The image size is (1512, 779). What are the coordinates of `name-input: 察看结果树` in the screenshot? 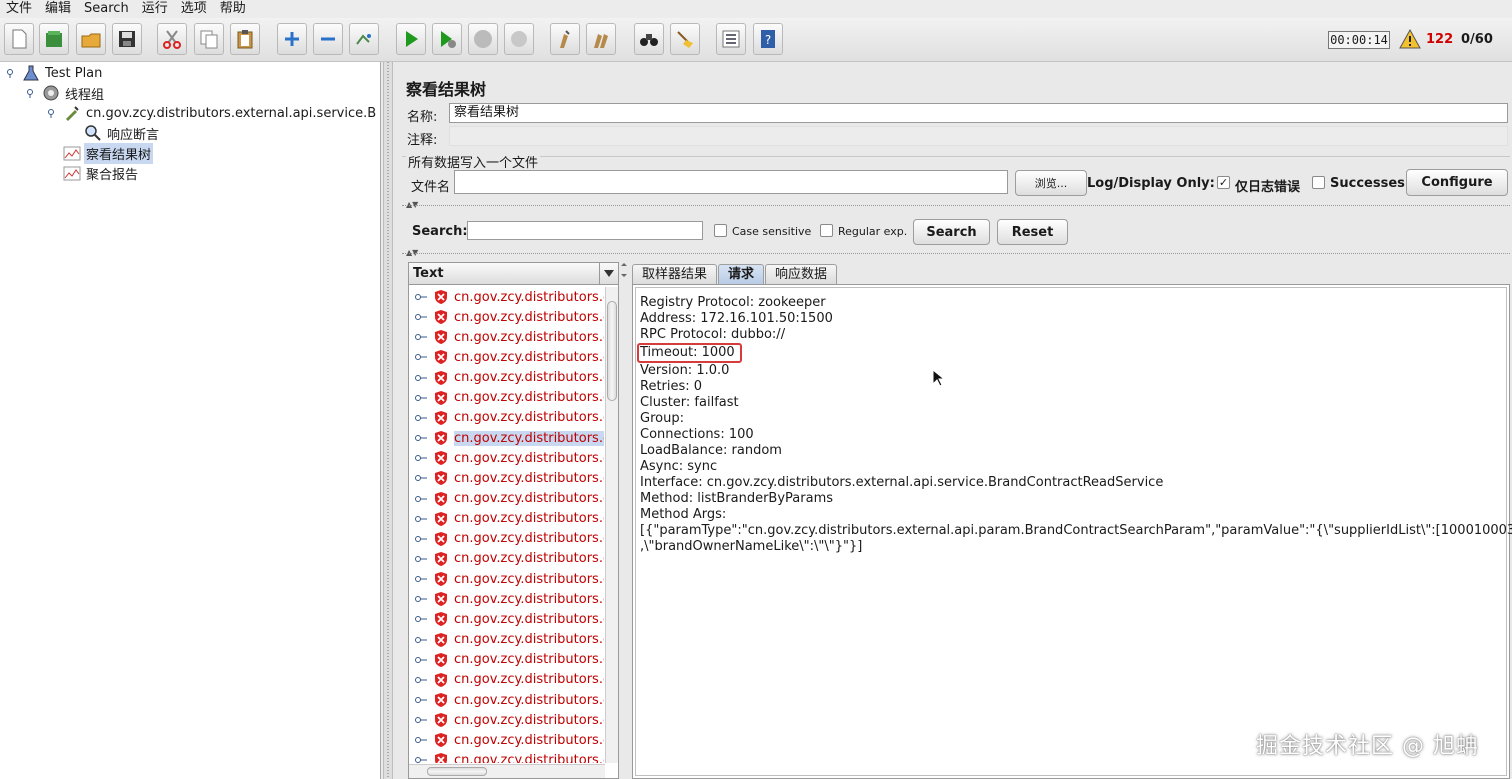 It's located at (978, 113).